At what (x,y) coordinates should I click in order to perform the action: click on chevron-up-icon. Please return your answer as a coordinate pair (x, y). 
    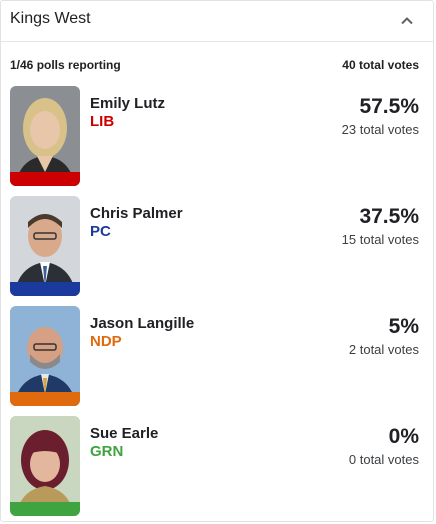
    Looking at the image, I should click on (407, 21).